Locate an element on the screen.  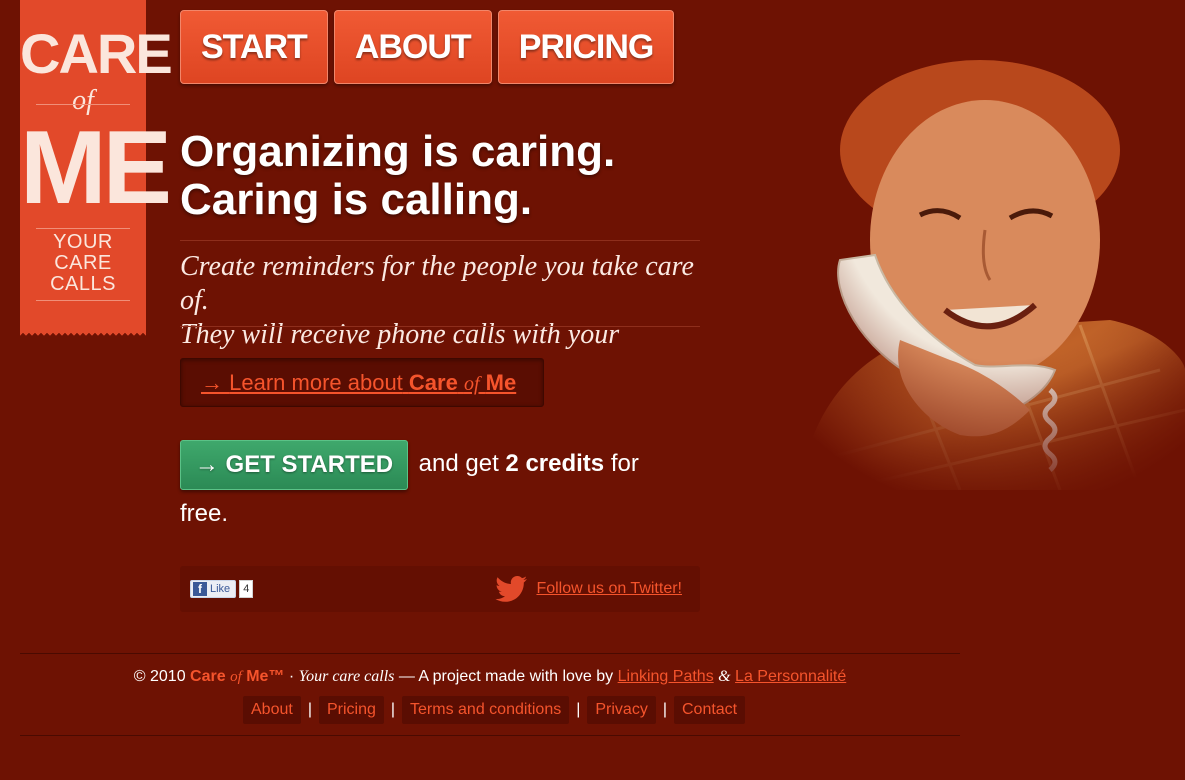
cta-credits: 2 credits is located at coordinates (555, 463).